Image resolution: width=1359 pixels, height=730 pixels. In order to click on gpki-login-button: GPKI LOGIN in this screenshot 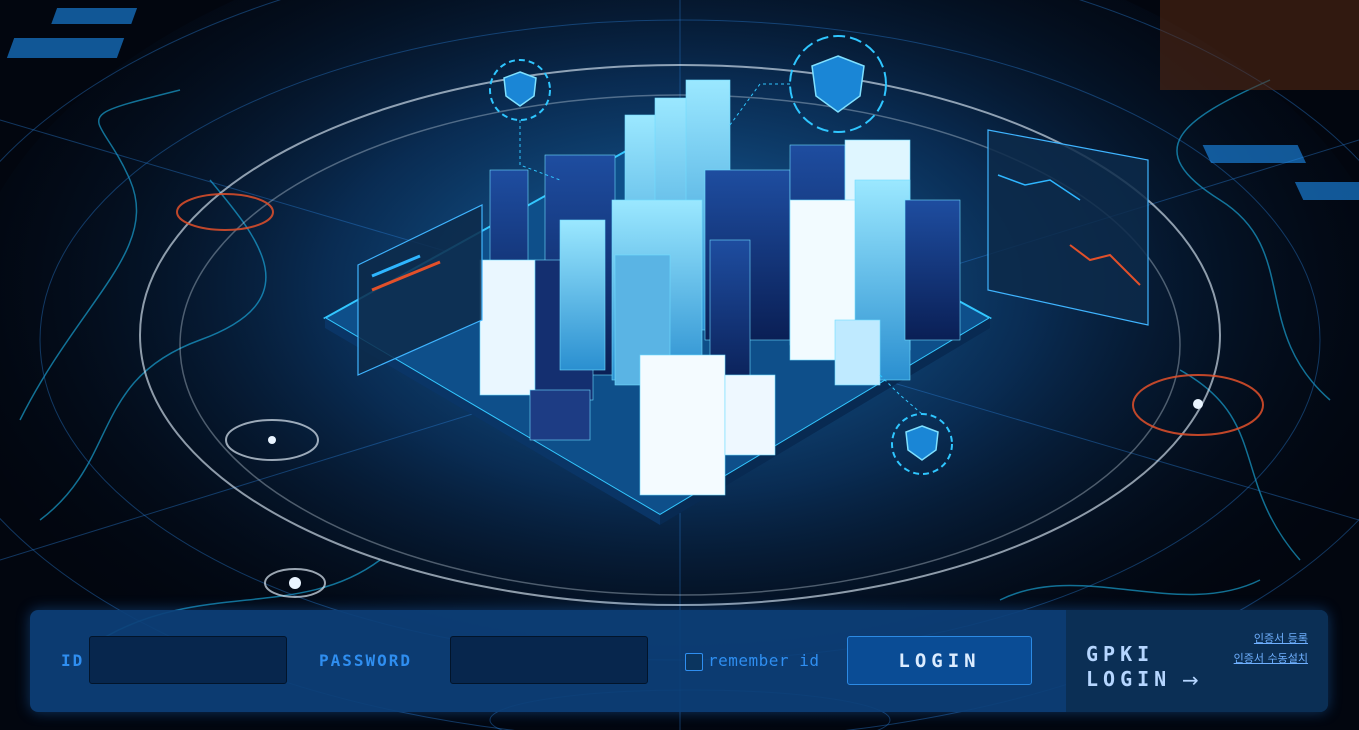, I will do `click(1156, 667)`.